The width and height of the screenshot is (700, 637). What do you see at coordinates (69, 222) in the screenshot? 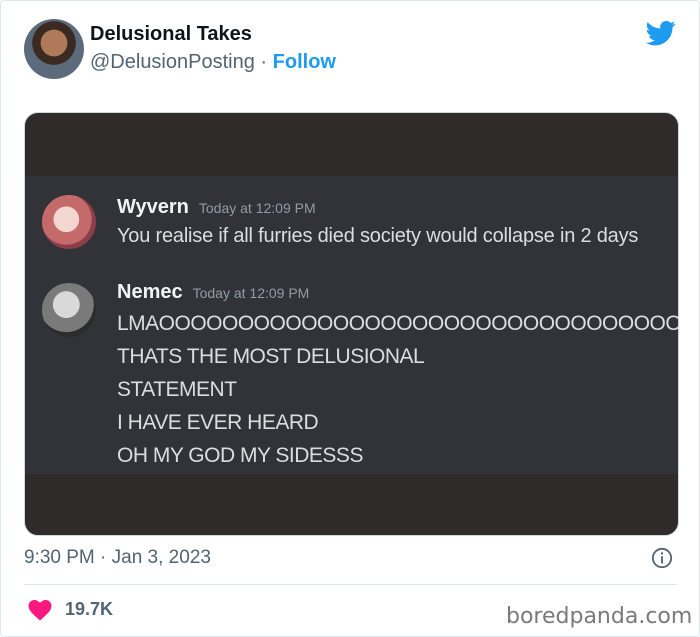
I see `wyvern-avatar` at bounding box center [69, 222].